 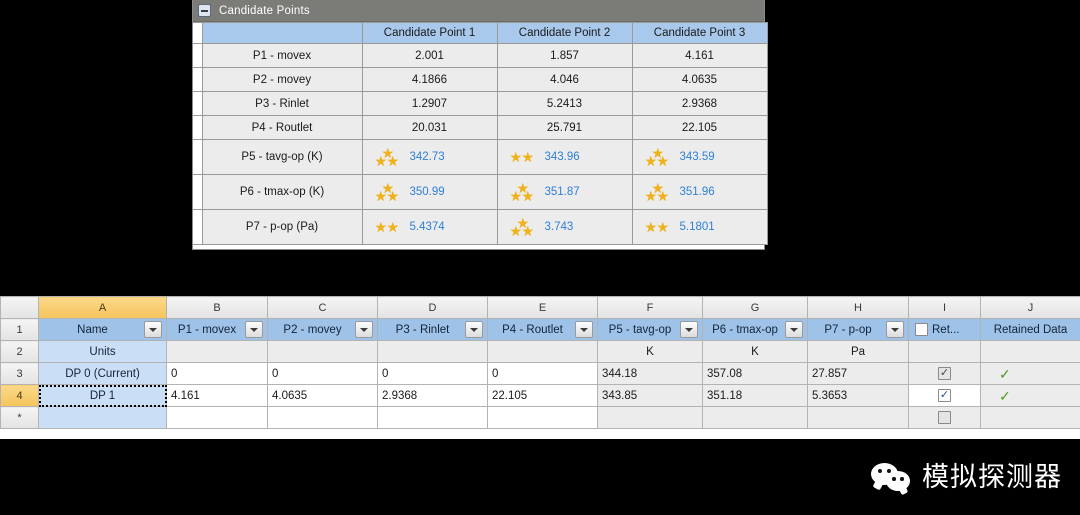 What do you see at coordinates (322, 351) in the screenshot?
I see `cell-units-p2` at bounding box center [322, 351].